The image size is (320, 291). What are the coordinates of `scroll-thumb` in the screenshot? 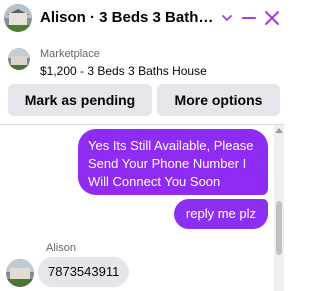 It's located at (279, 228).